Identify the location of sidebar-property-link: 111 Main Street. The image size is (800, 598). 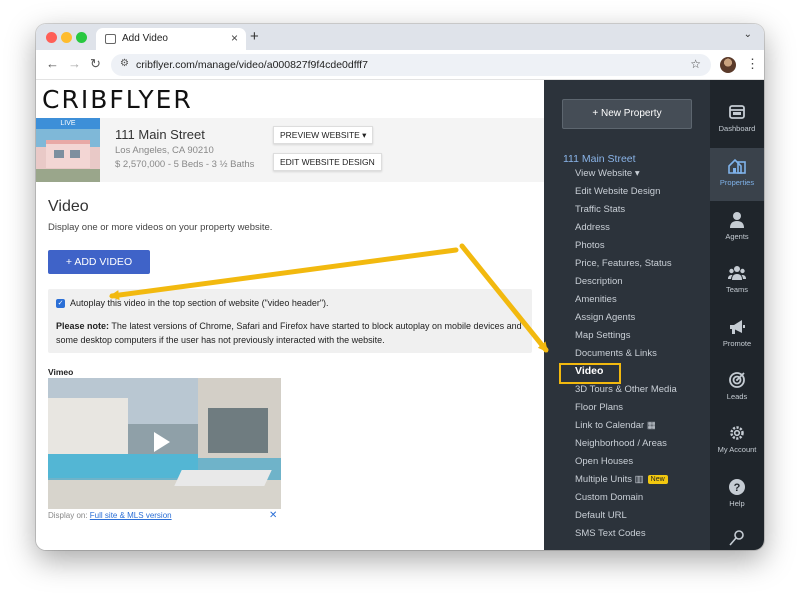
(599, 159).